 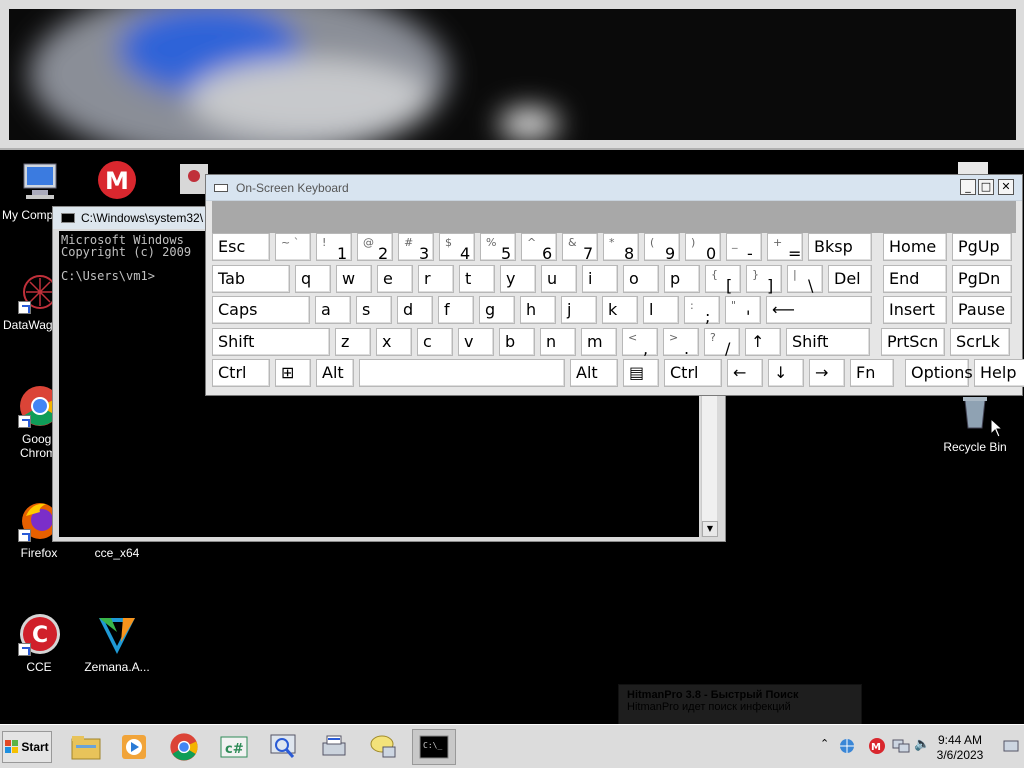 What do you see at coordinates (1011, 746) in the screenshot?
I see `show-desktop-icon` at bounding box center [1011, 746].